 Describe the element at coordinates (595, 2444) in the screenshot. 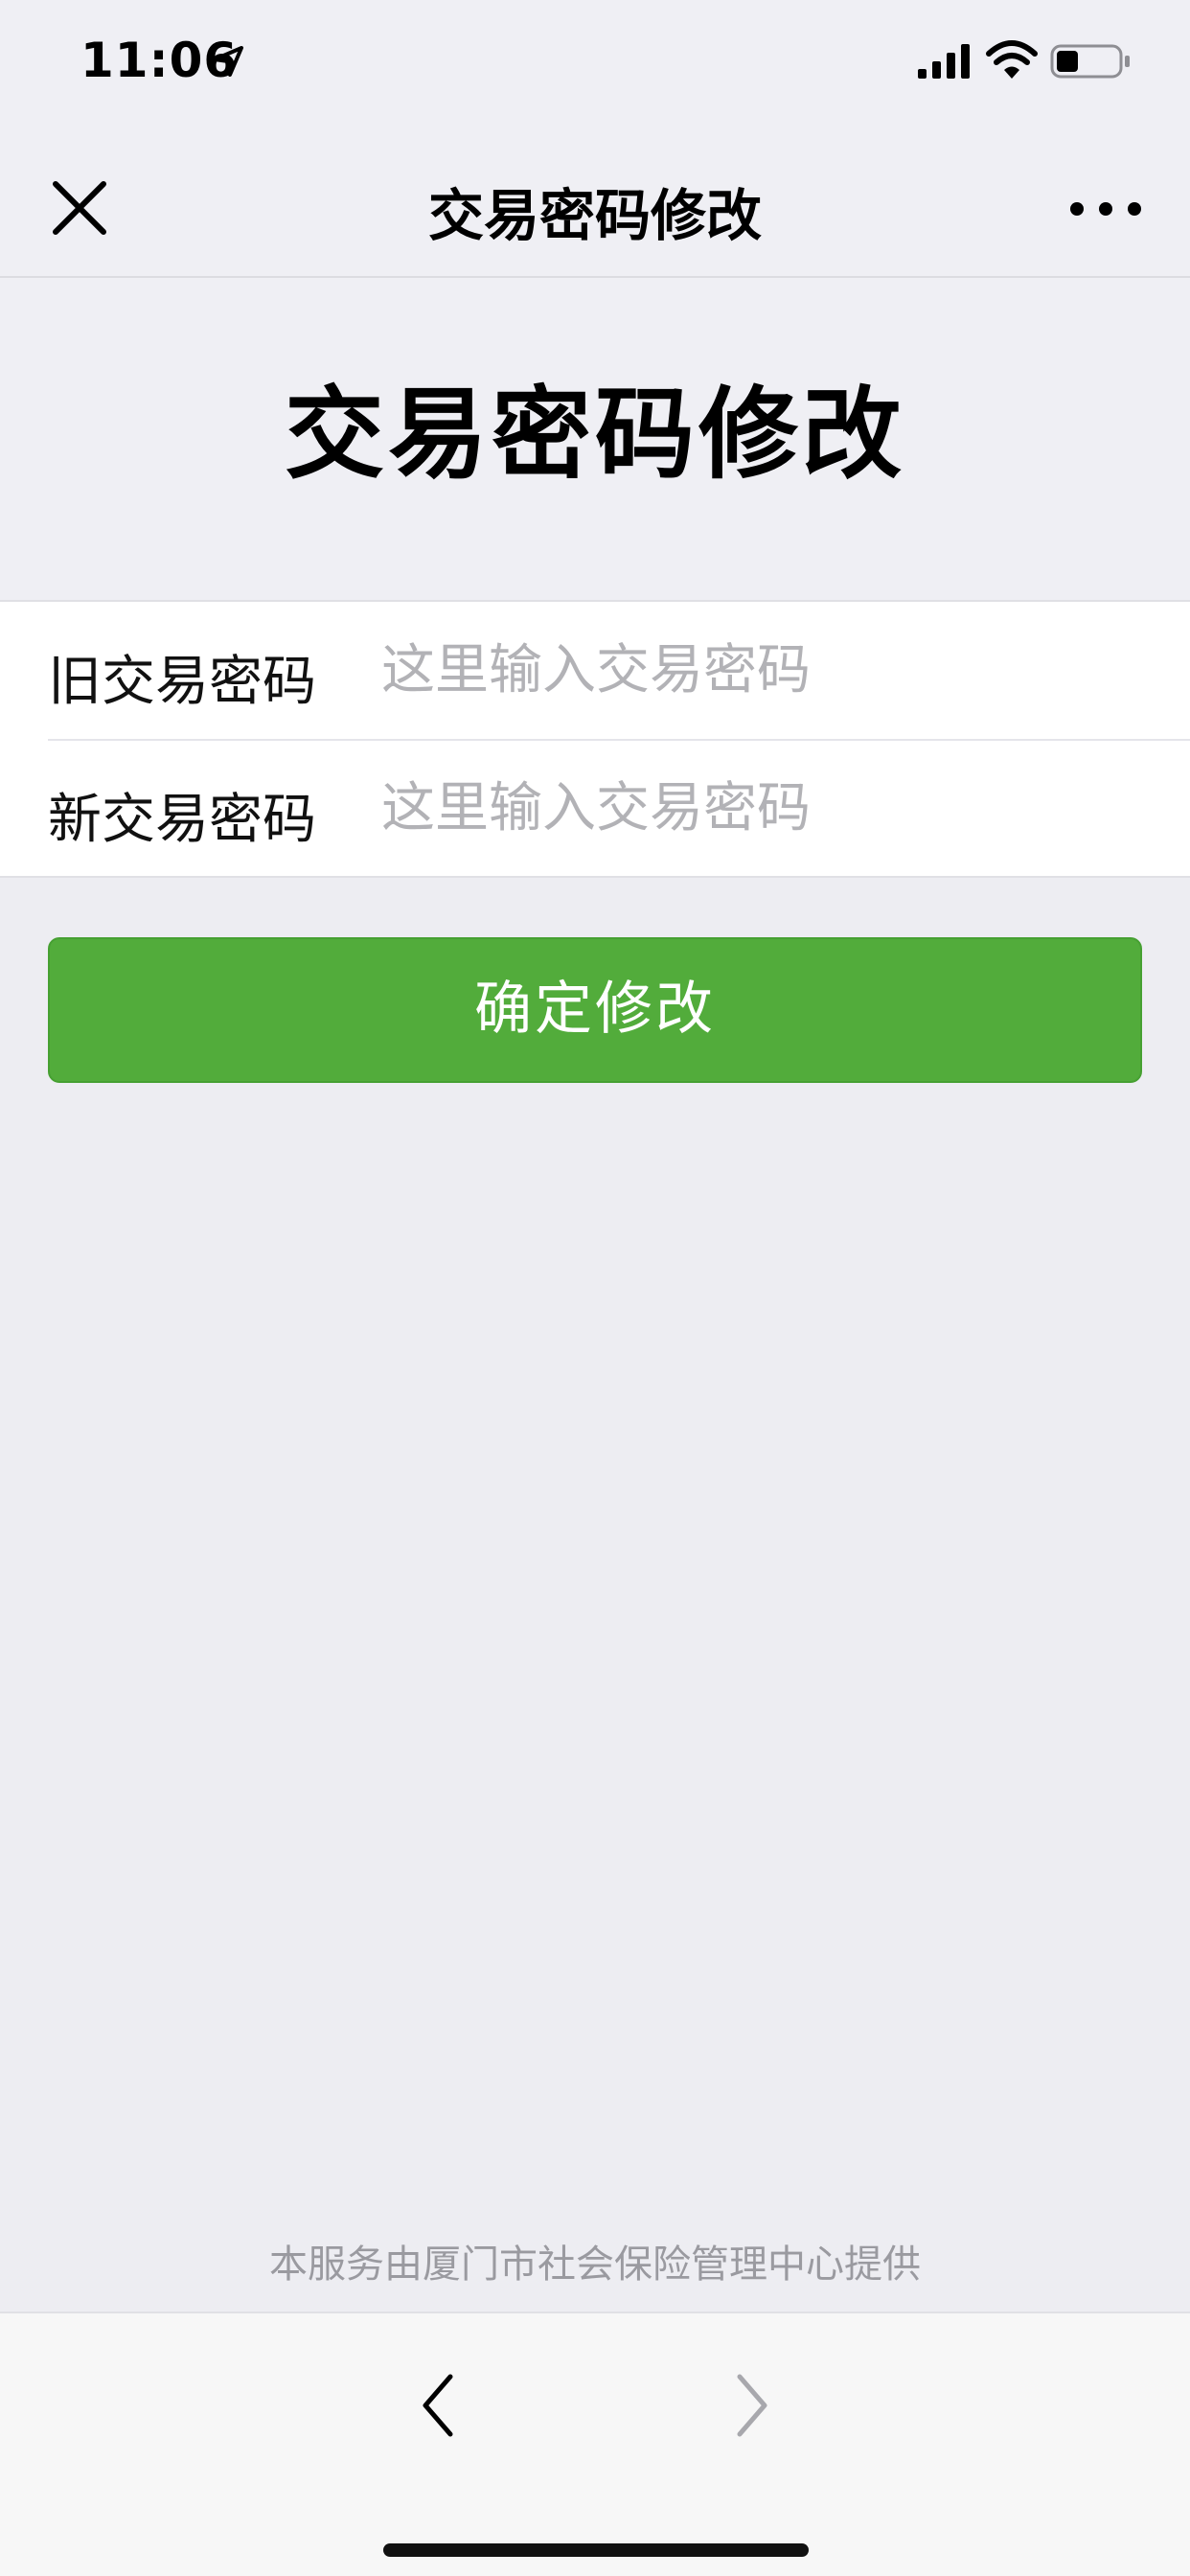

I see `bottom-toolbar` at that location.